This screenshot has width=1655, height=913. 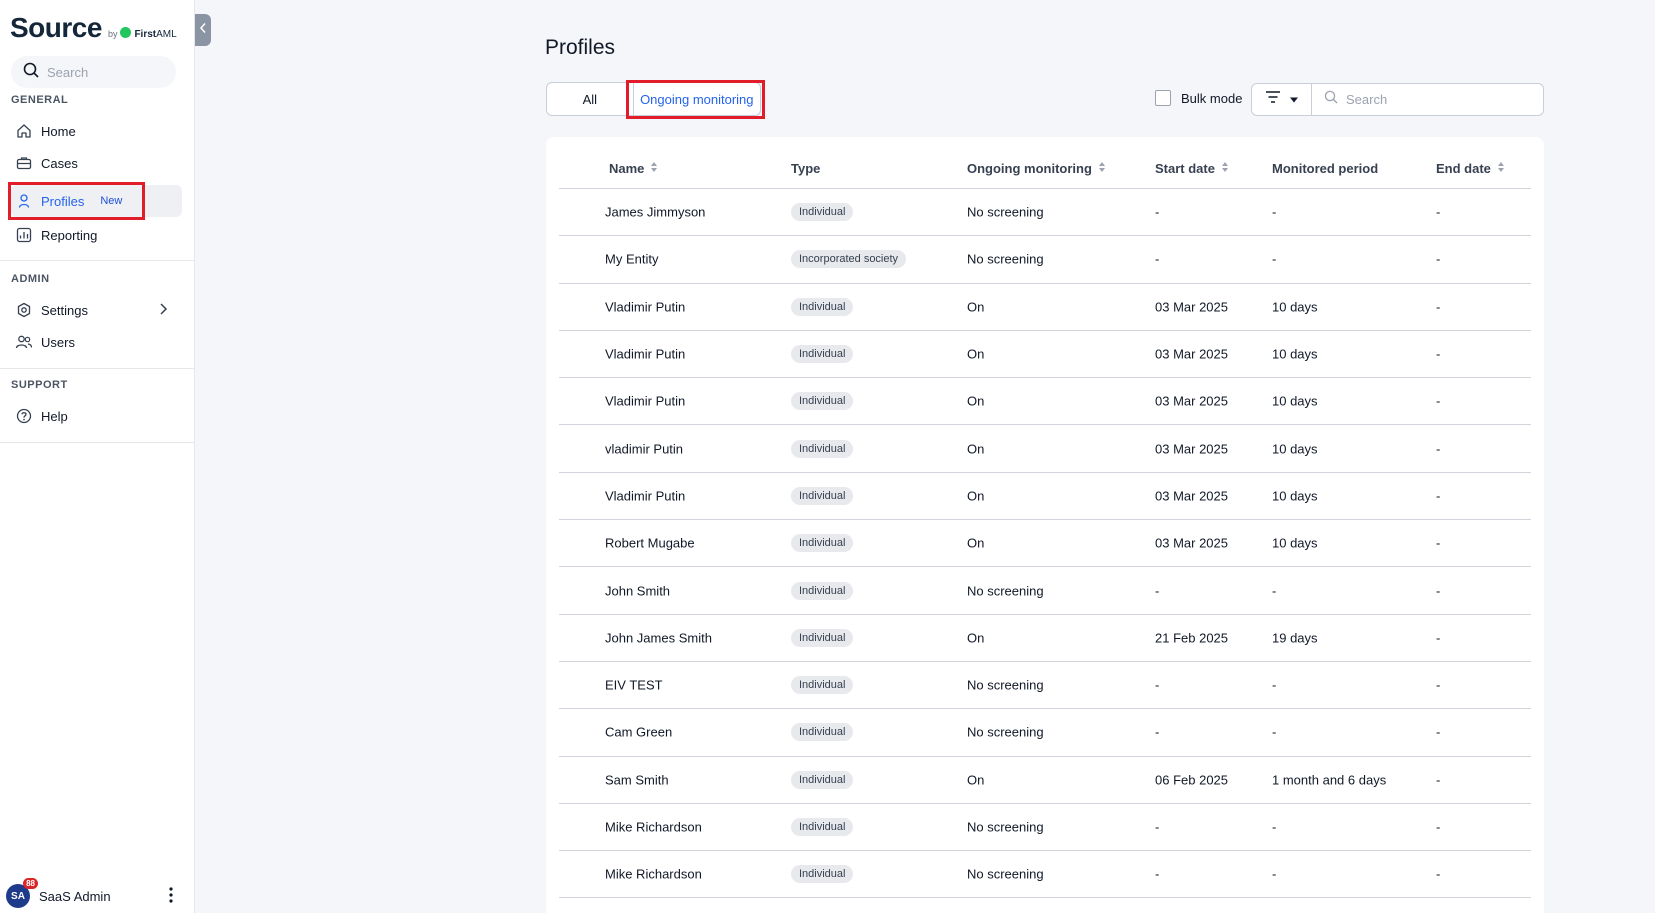 What do you see at coordinates (24, 163) in the screenshot?
I see `briefcase-icon` at bounding box center [24, 163].